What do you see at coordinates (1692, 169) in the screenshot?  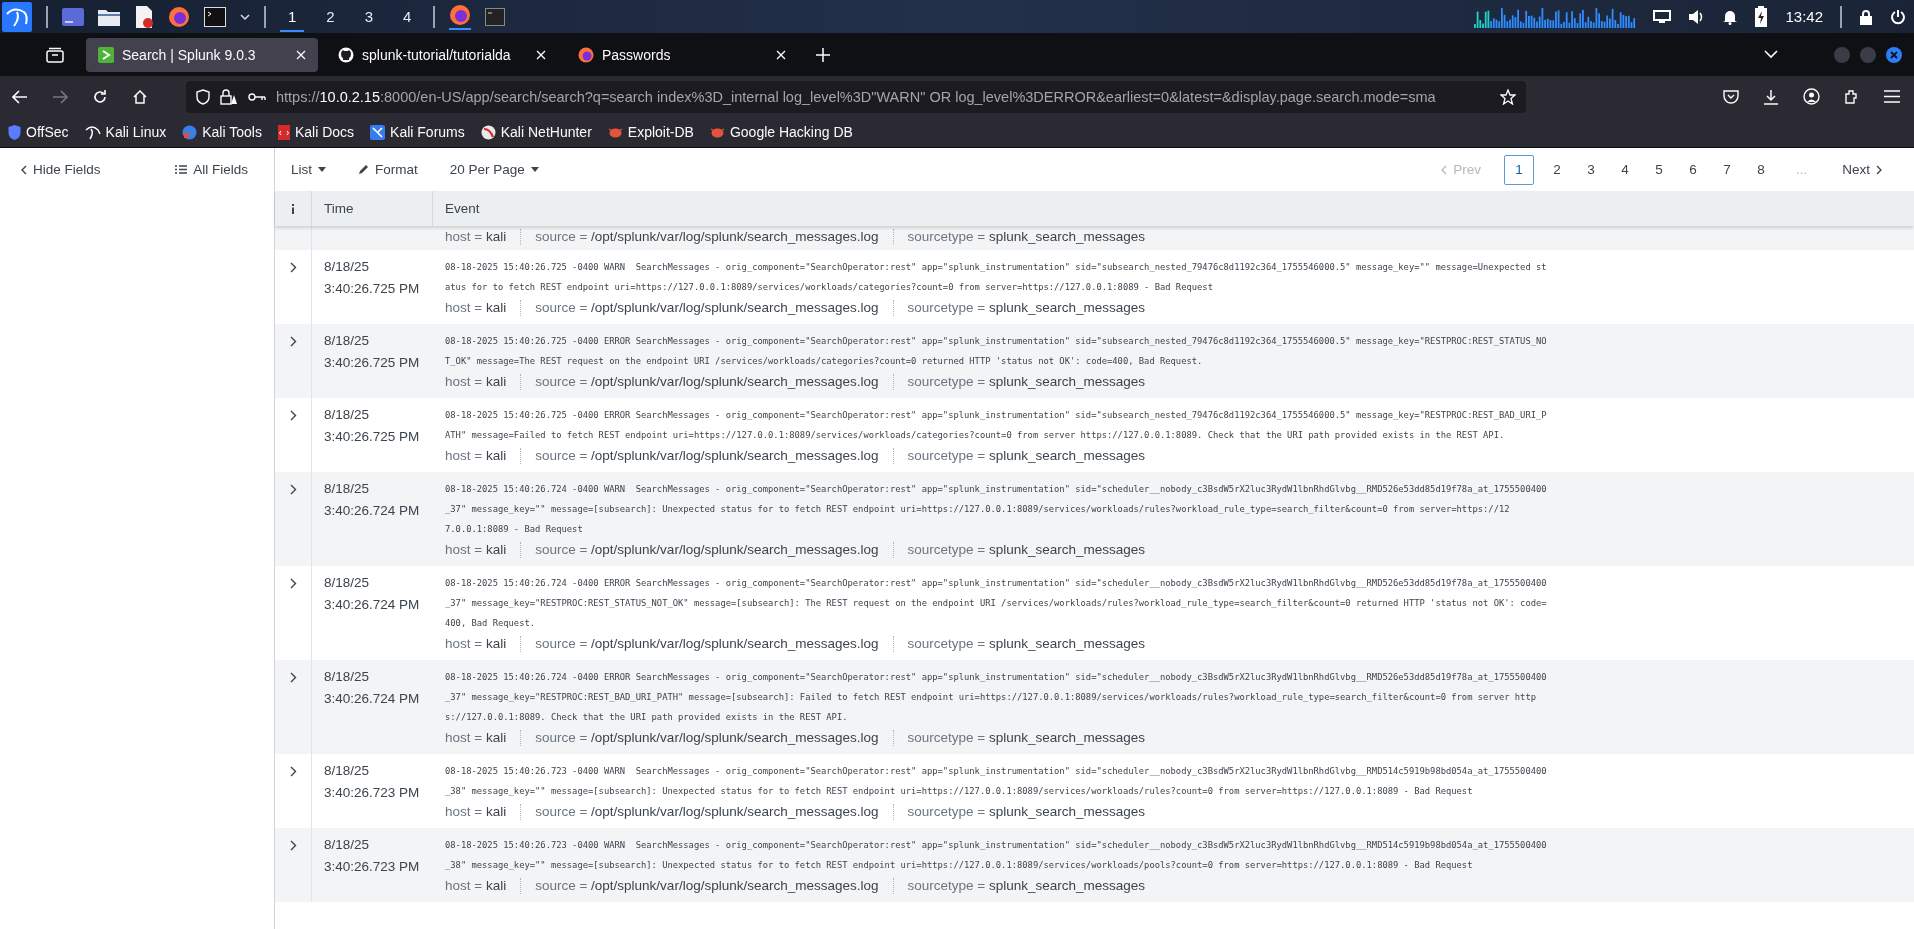 I see `page-button: 6` at bounding box center [1692, 169].